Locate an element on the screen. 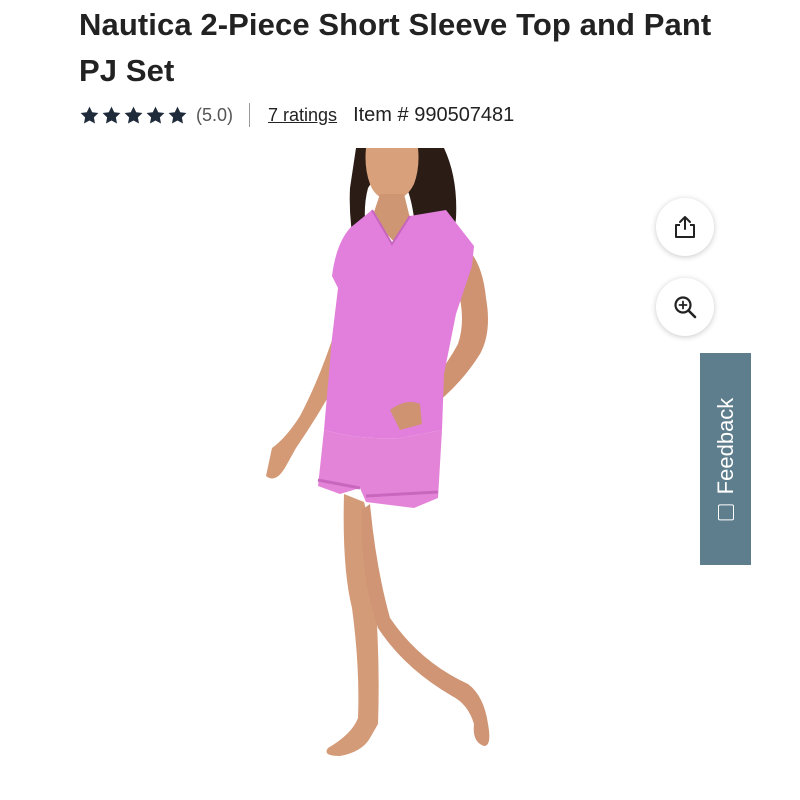 This screenshot has width=800, height=800. zoom-button is located at coordinates (685, 307).